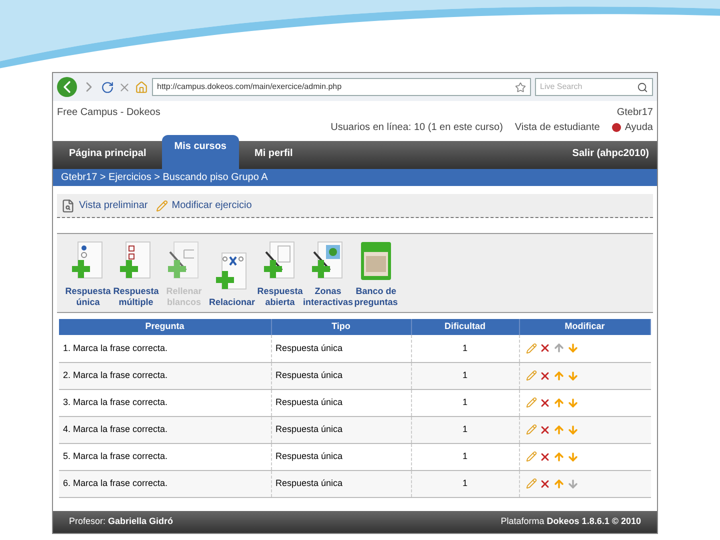 The width and height of the screenshot is (720, 540). I want to click on home-icon, so click(141, 87).